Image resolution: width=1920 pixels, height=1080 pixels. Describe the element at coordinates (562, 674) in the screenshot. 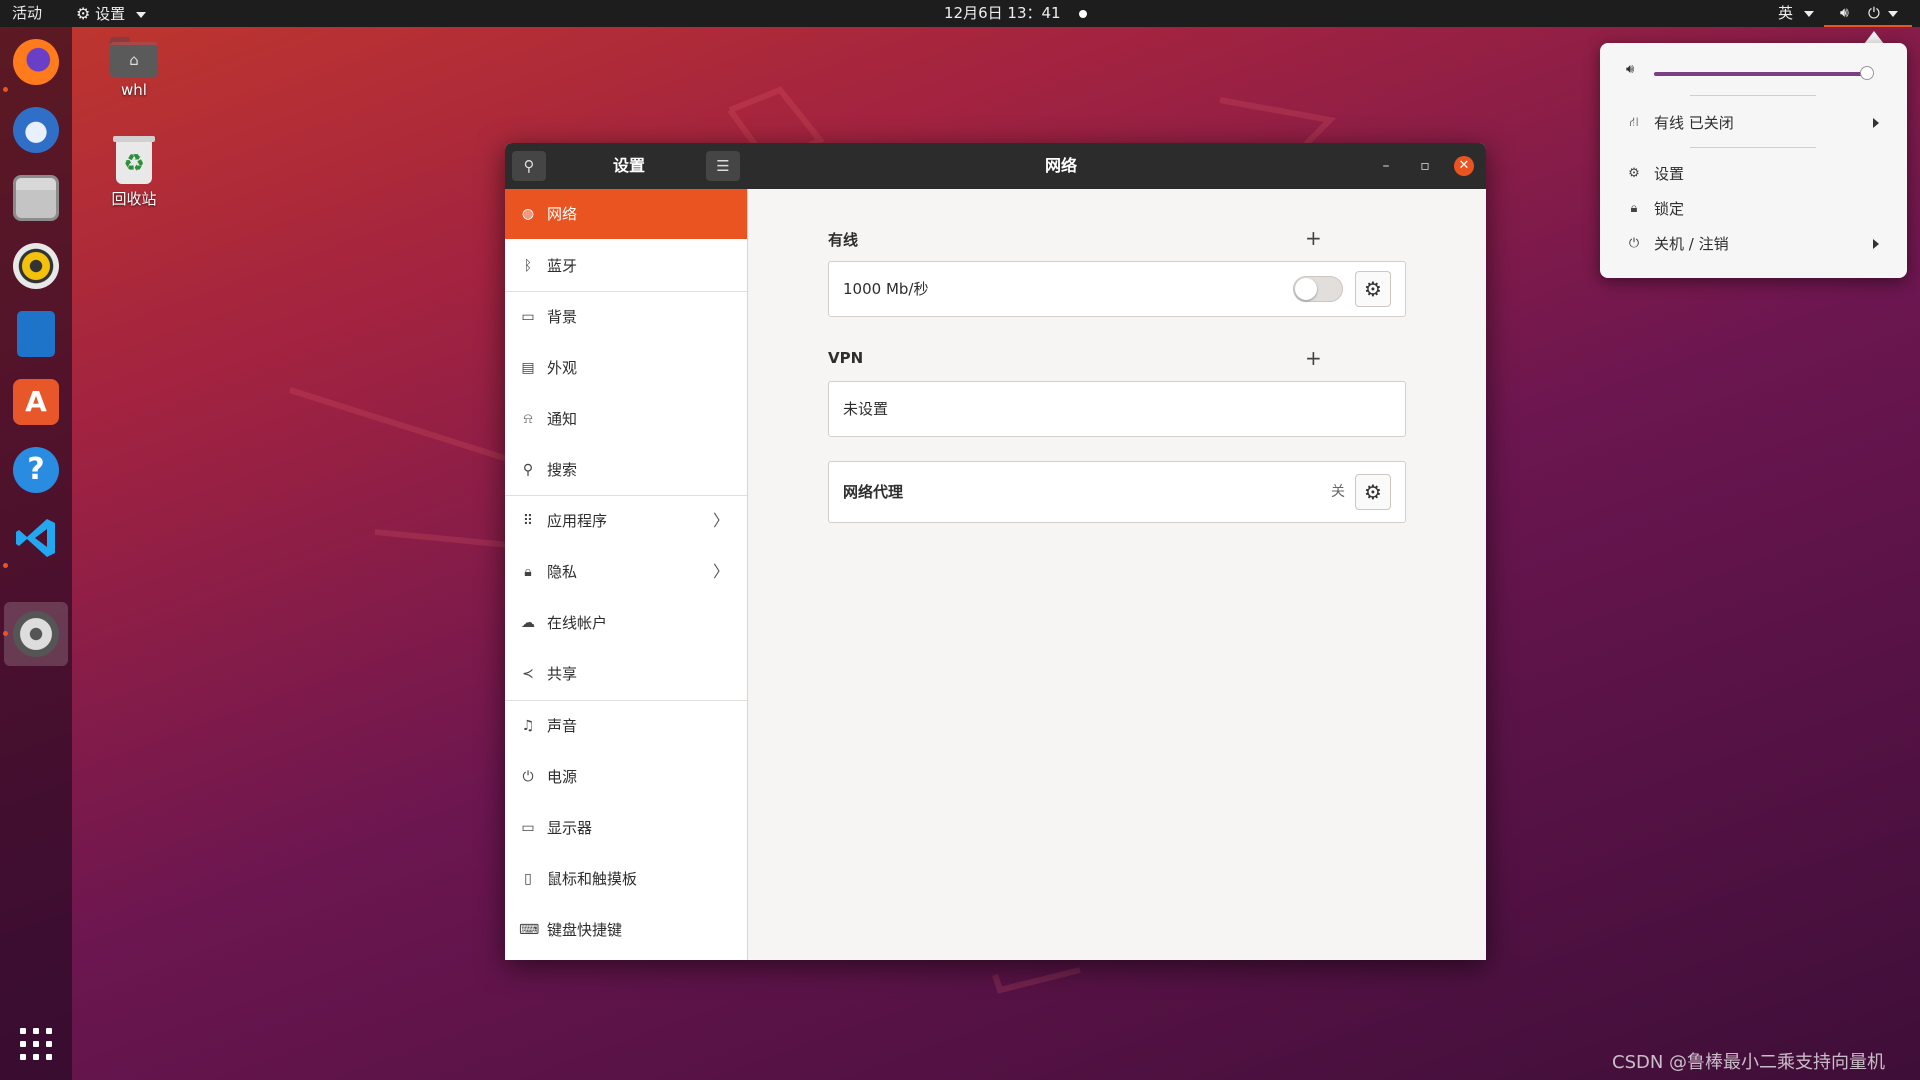

I see `sidebar-item-label: 共享` at that location.